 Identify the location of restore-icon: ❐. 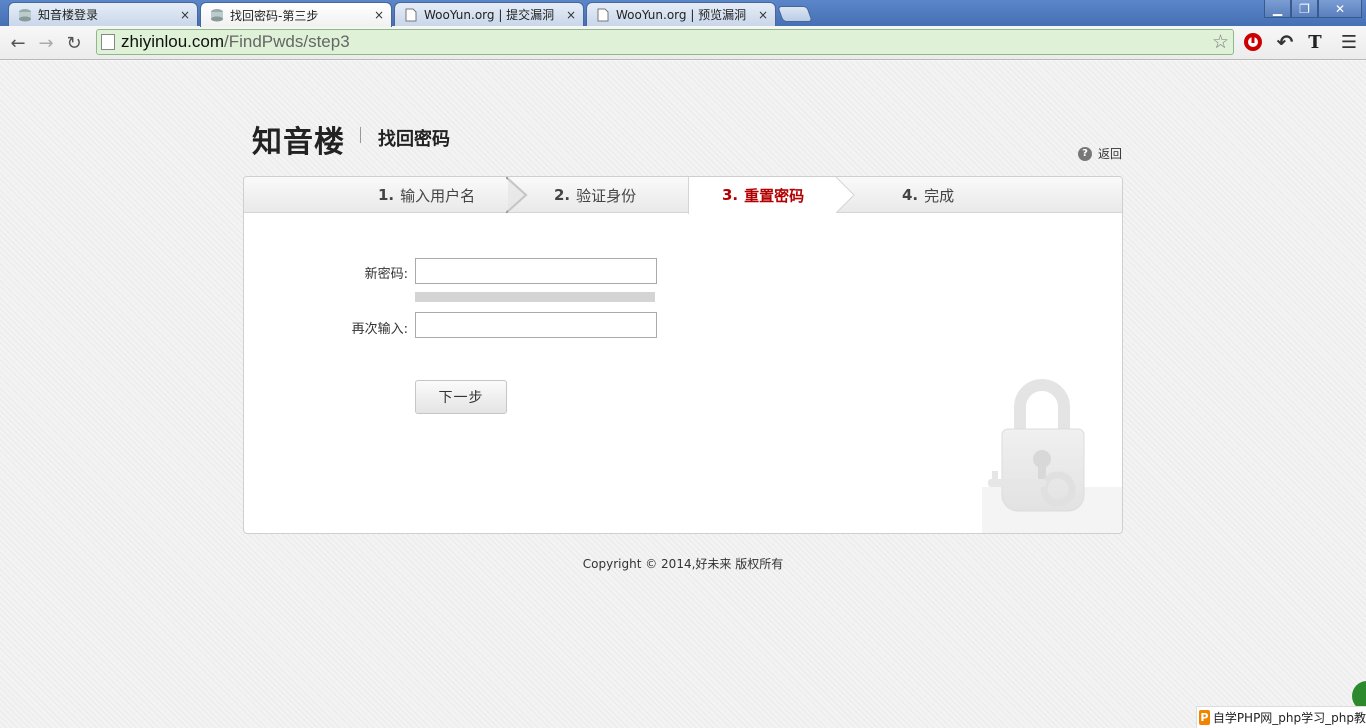
(1304, 9).